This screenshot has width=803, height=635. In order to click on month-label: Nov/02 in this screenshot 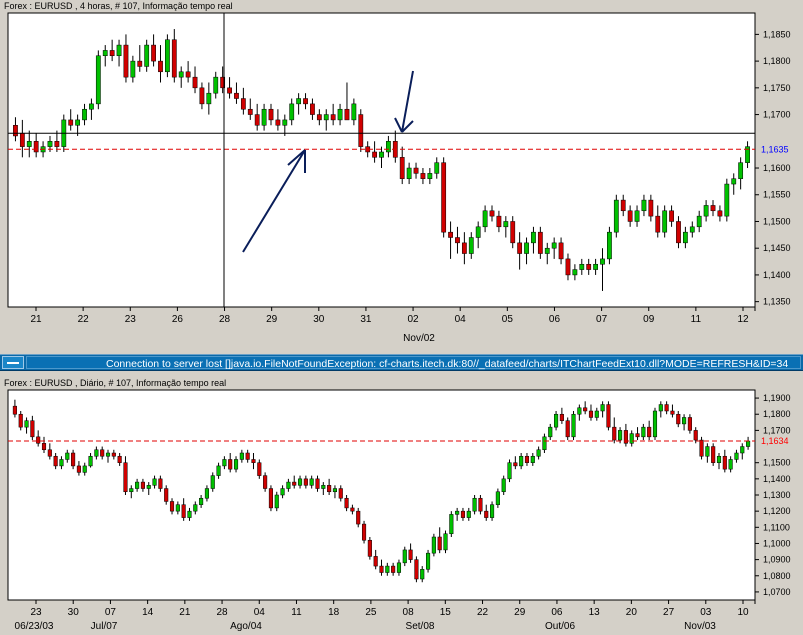, I will do `click(419, 338)`.